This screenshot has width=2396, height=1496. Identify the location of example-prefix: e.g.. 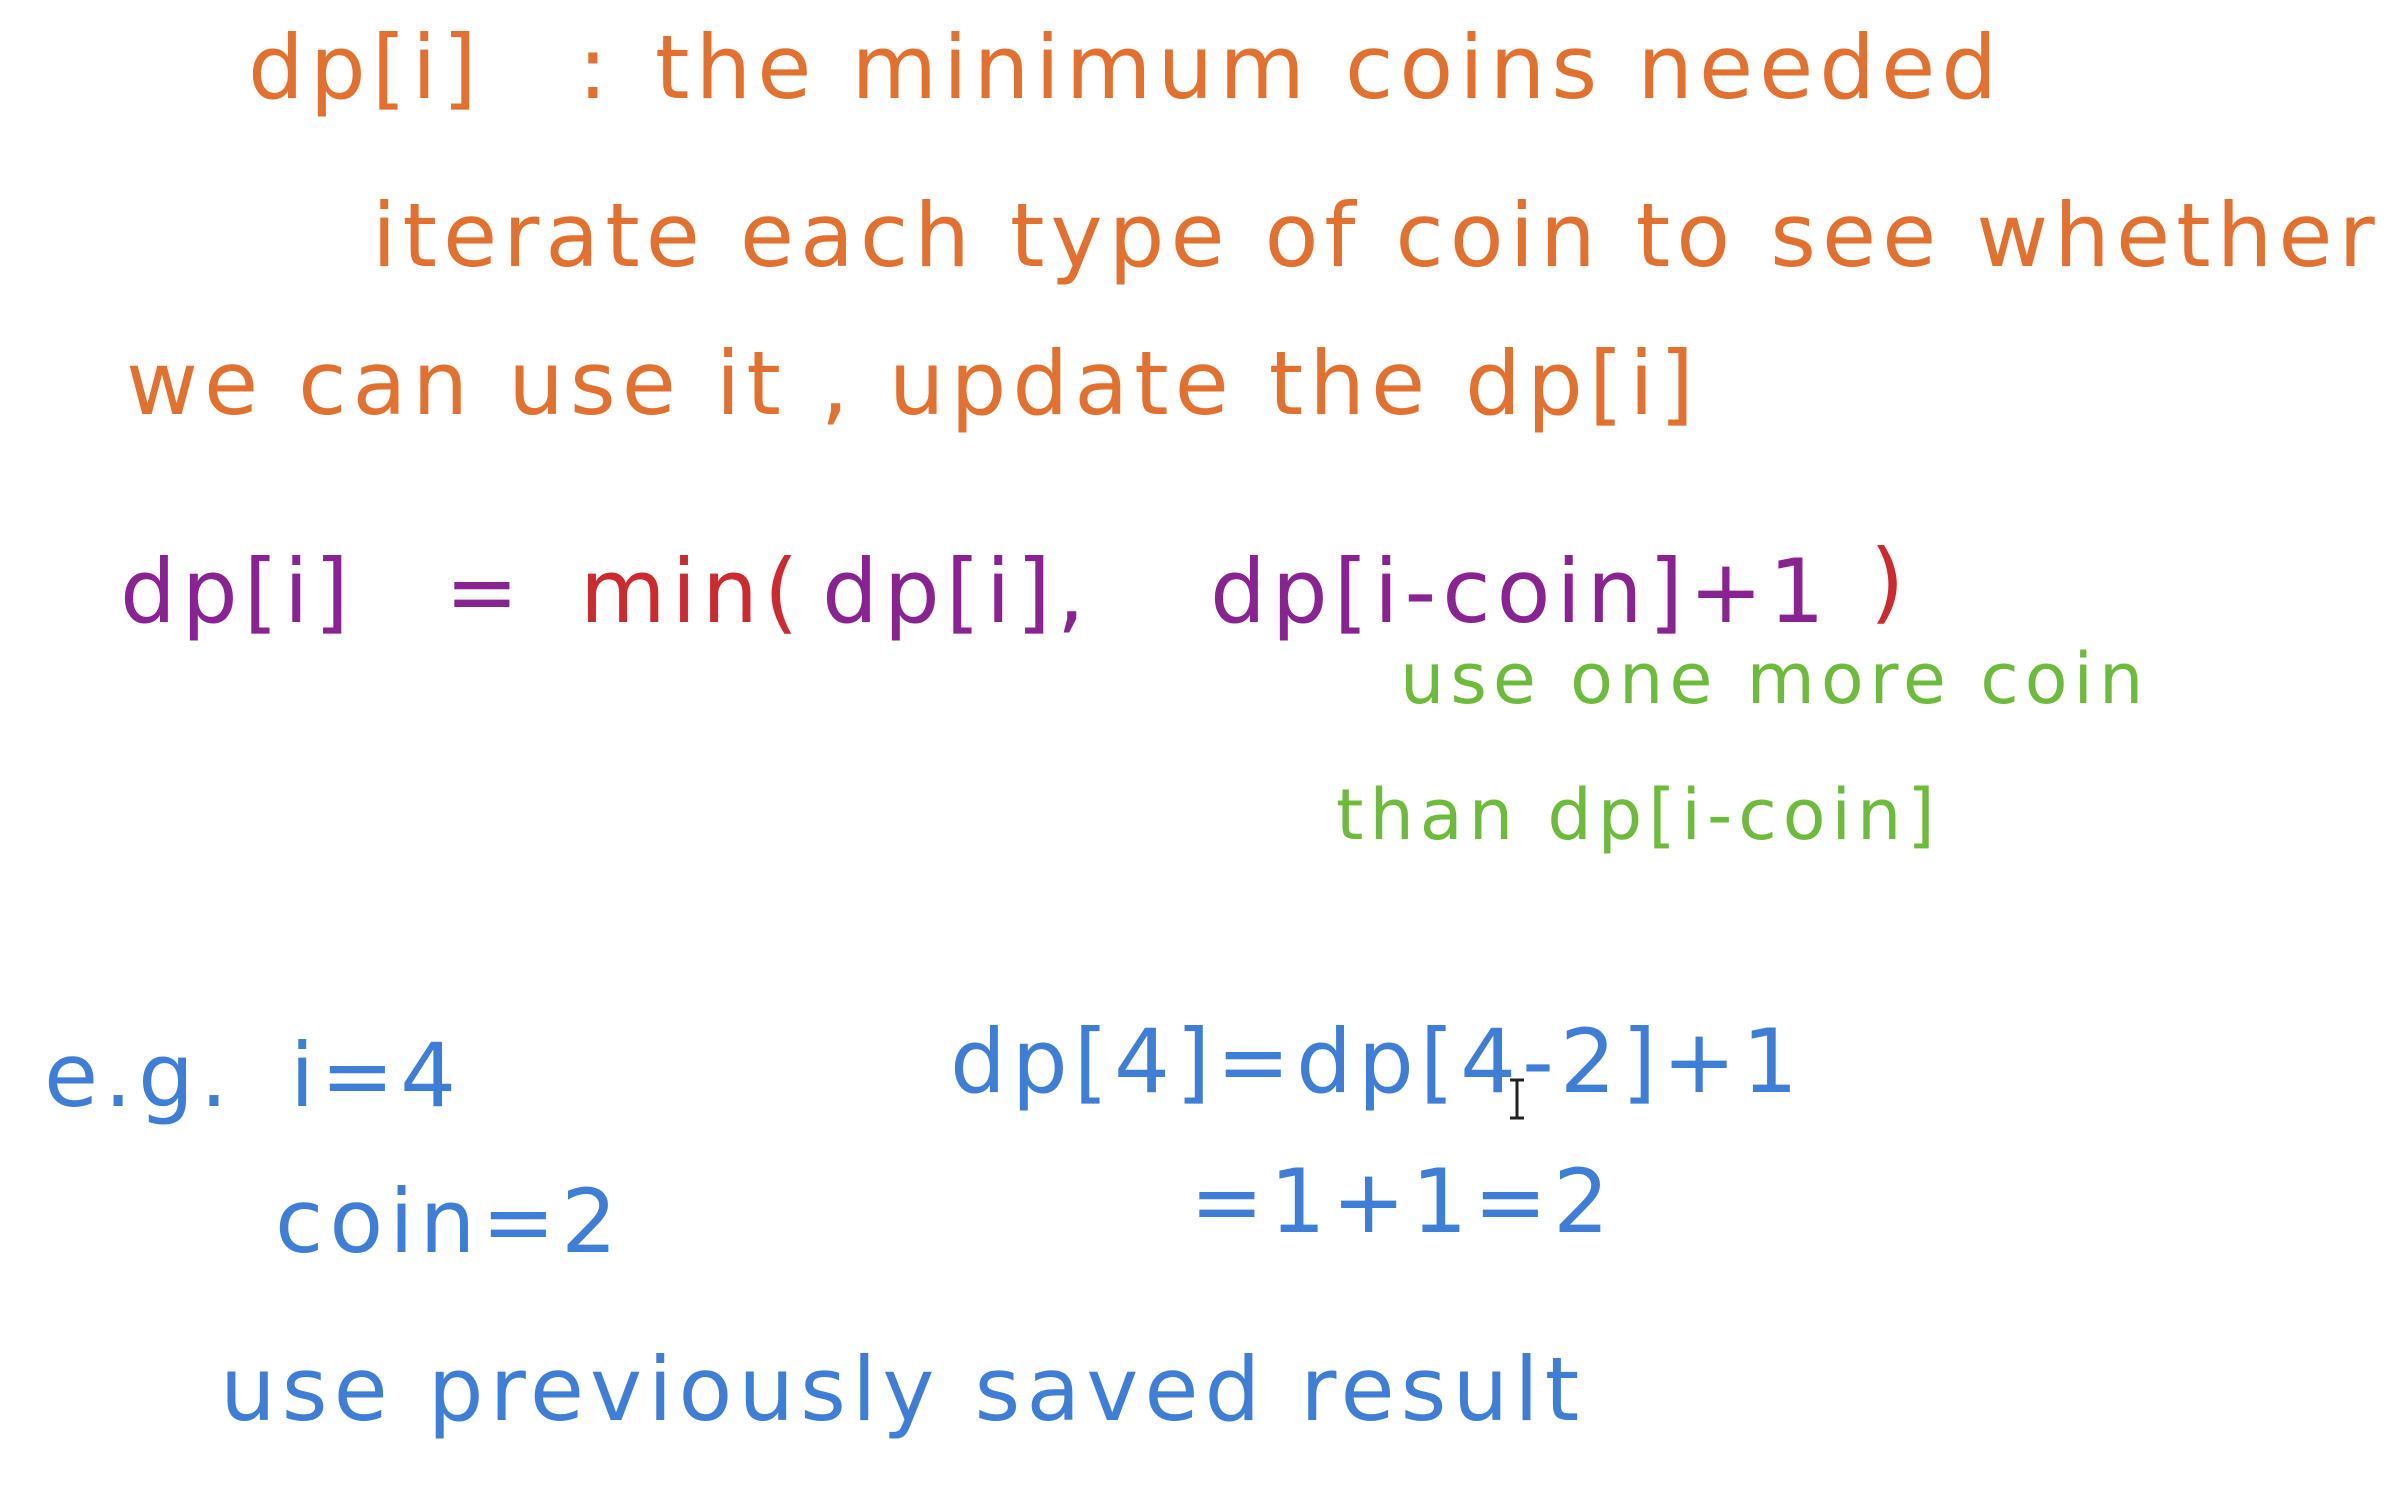
(139, 1075).